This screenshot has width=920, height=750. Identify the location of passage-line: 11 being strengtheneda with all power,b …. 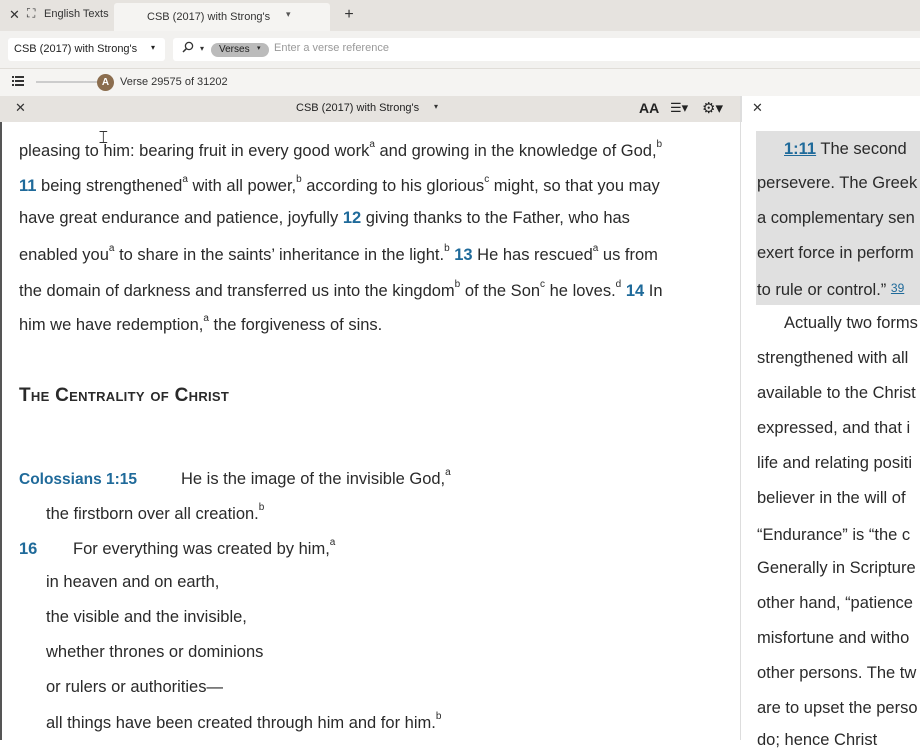
(339, 184).